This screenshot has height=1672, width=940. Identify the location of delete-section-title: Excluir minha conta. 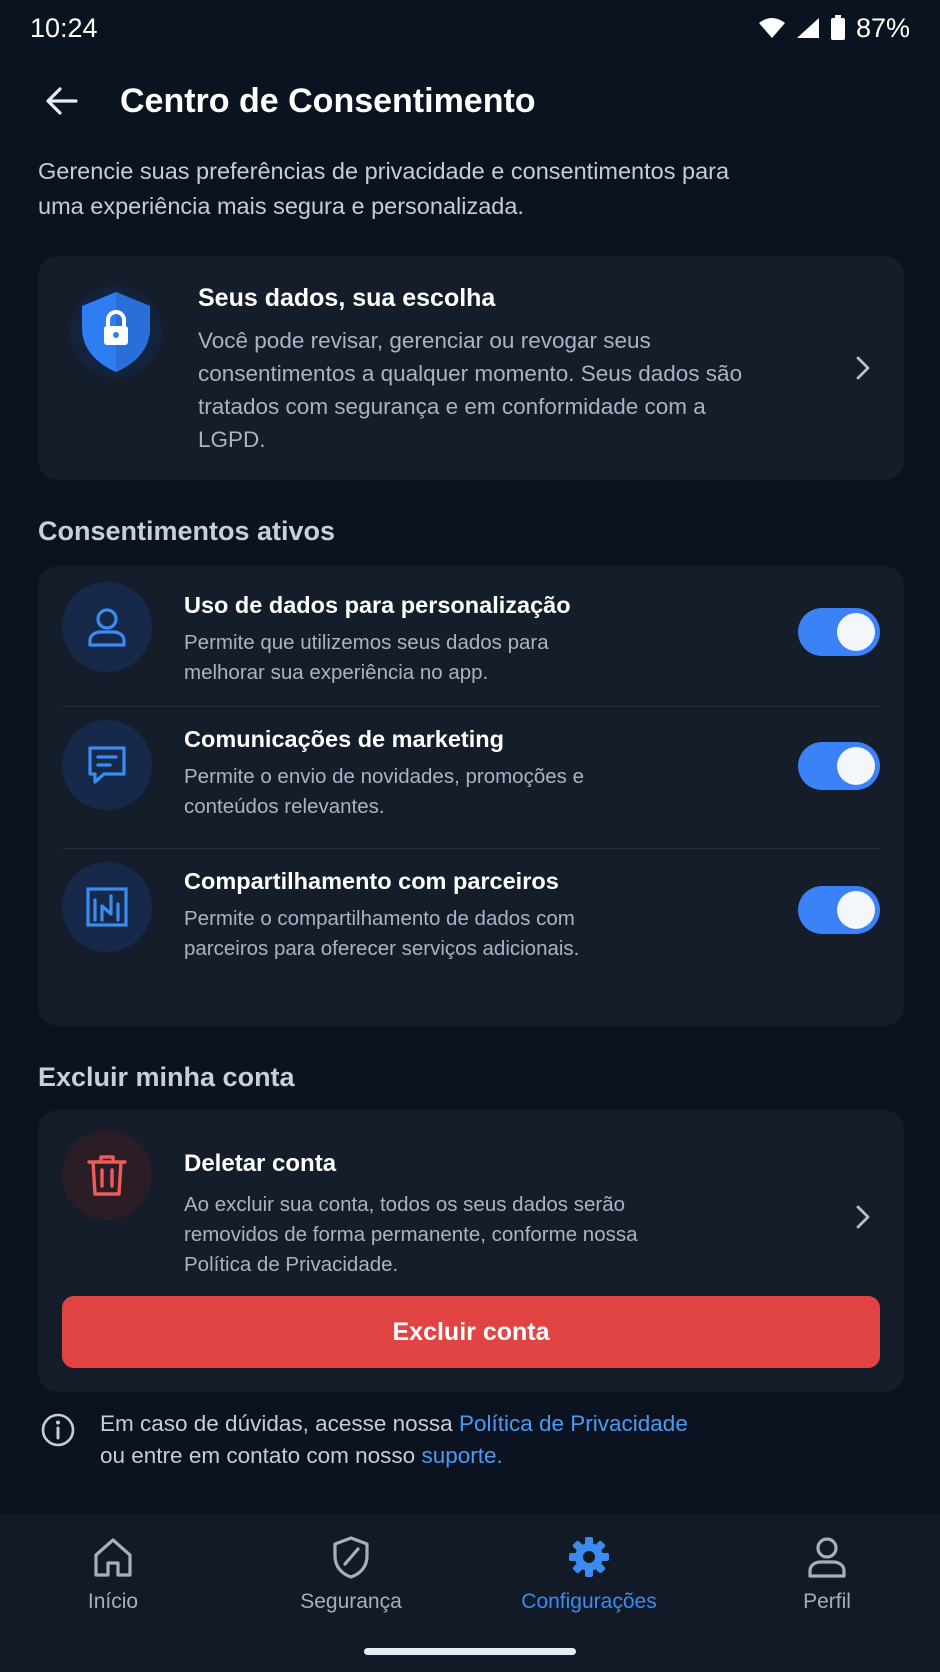
(166, 1077).